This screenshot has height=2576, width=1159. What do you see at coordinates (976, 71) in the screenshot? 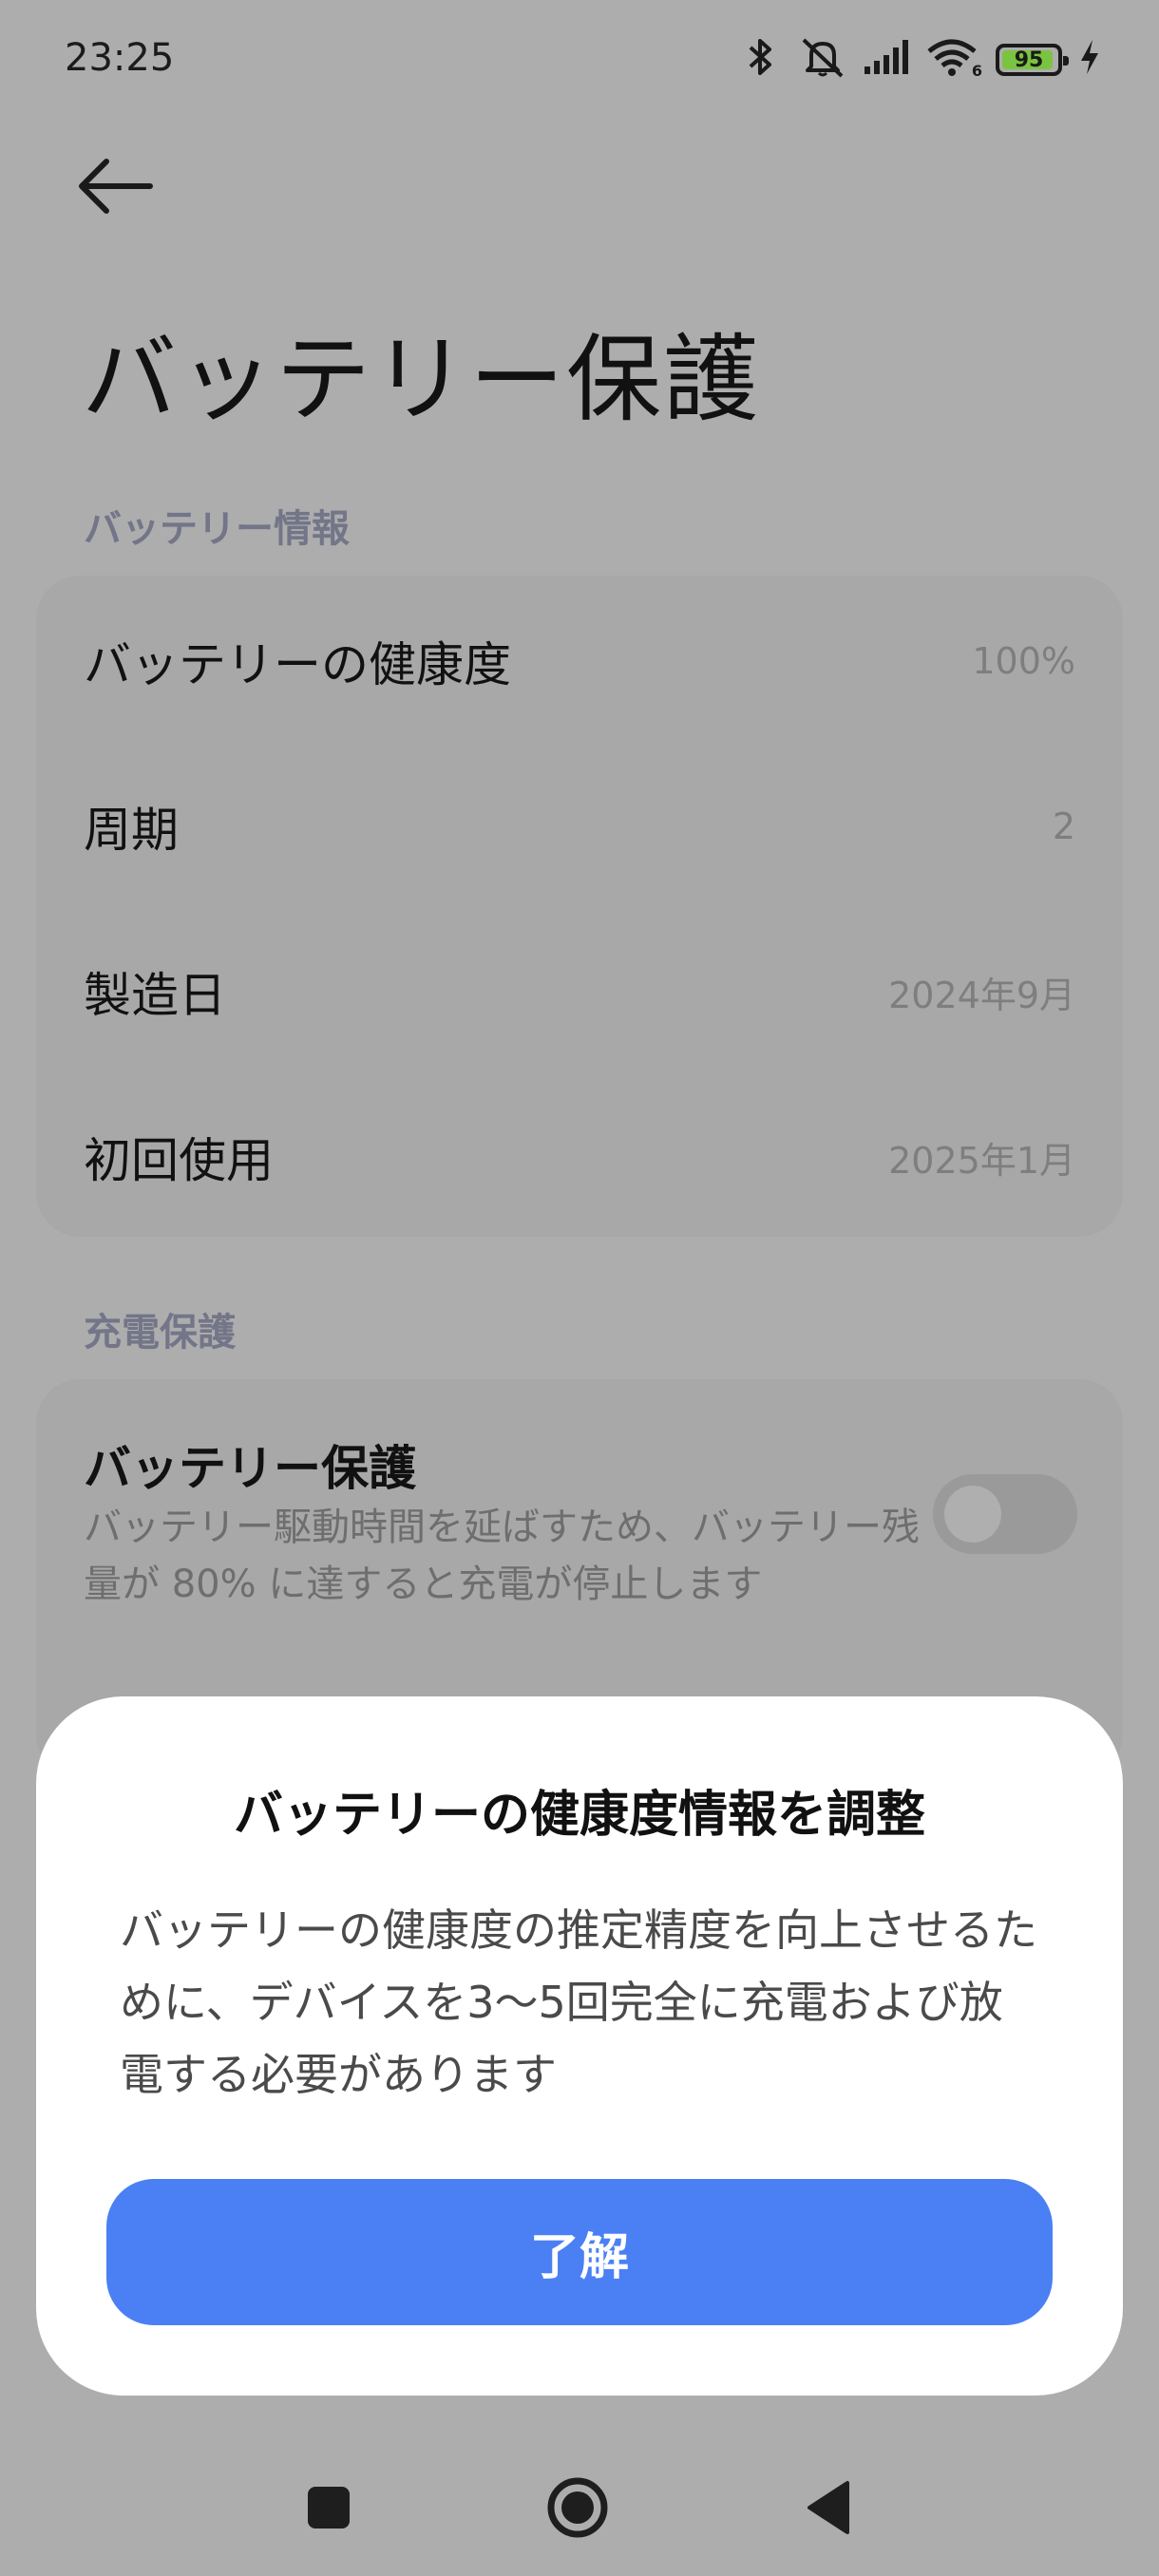
I see `wifi-badge: 6` at bounding box center [976, 71].